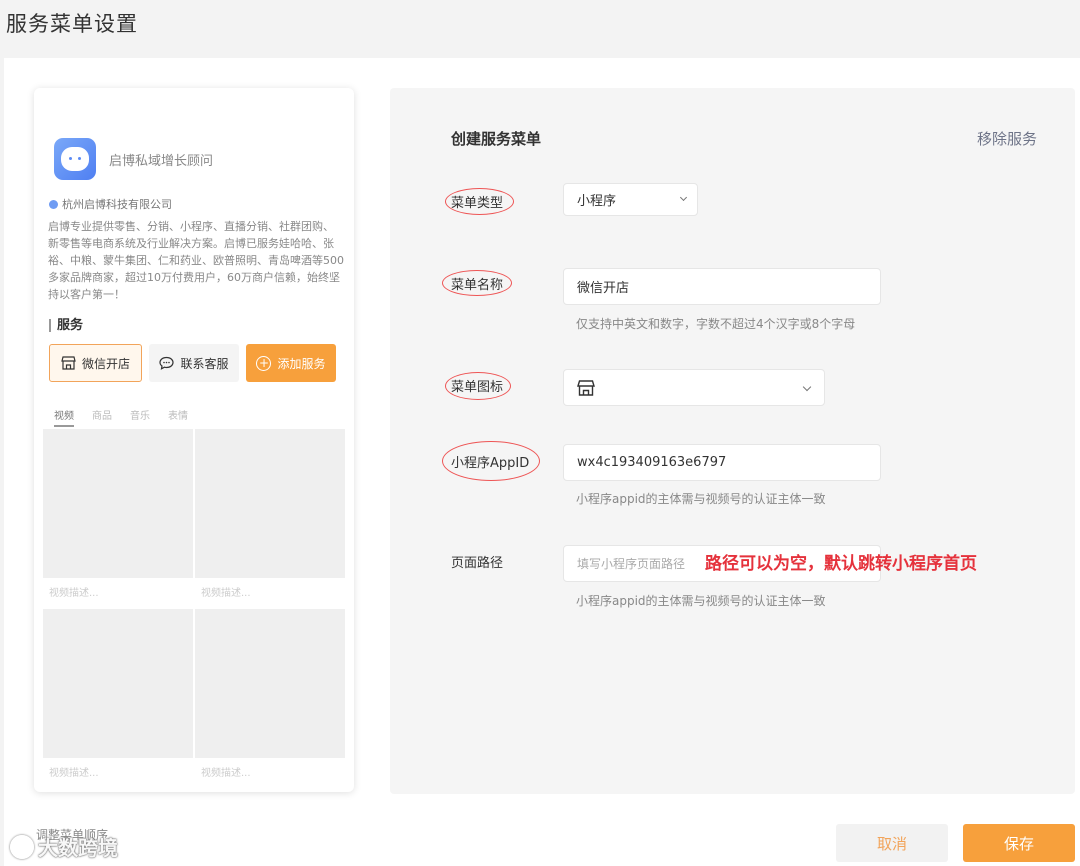  Describe the element at coordinates (301, 363) in the screenshot. I see `service-button-label: 添加服务` at that location.